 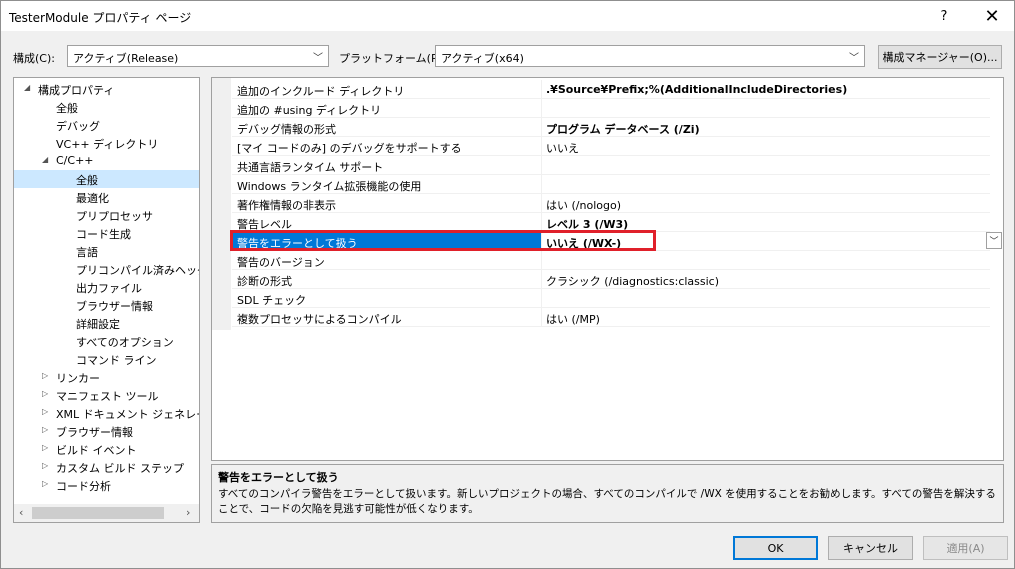 I want to click on property-name: [マイ コードのみ] のデバッグをサポートする, so click(x=349, y=148).